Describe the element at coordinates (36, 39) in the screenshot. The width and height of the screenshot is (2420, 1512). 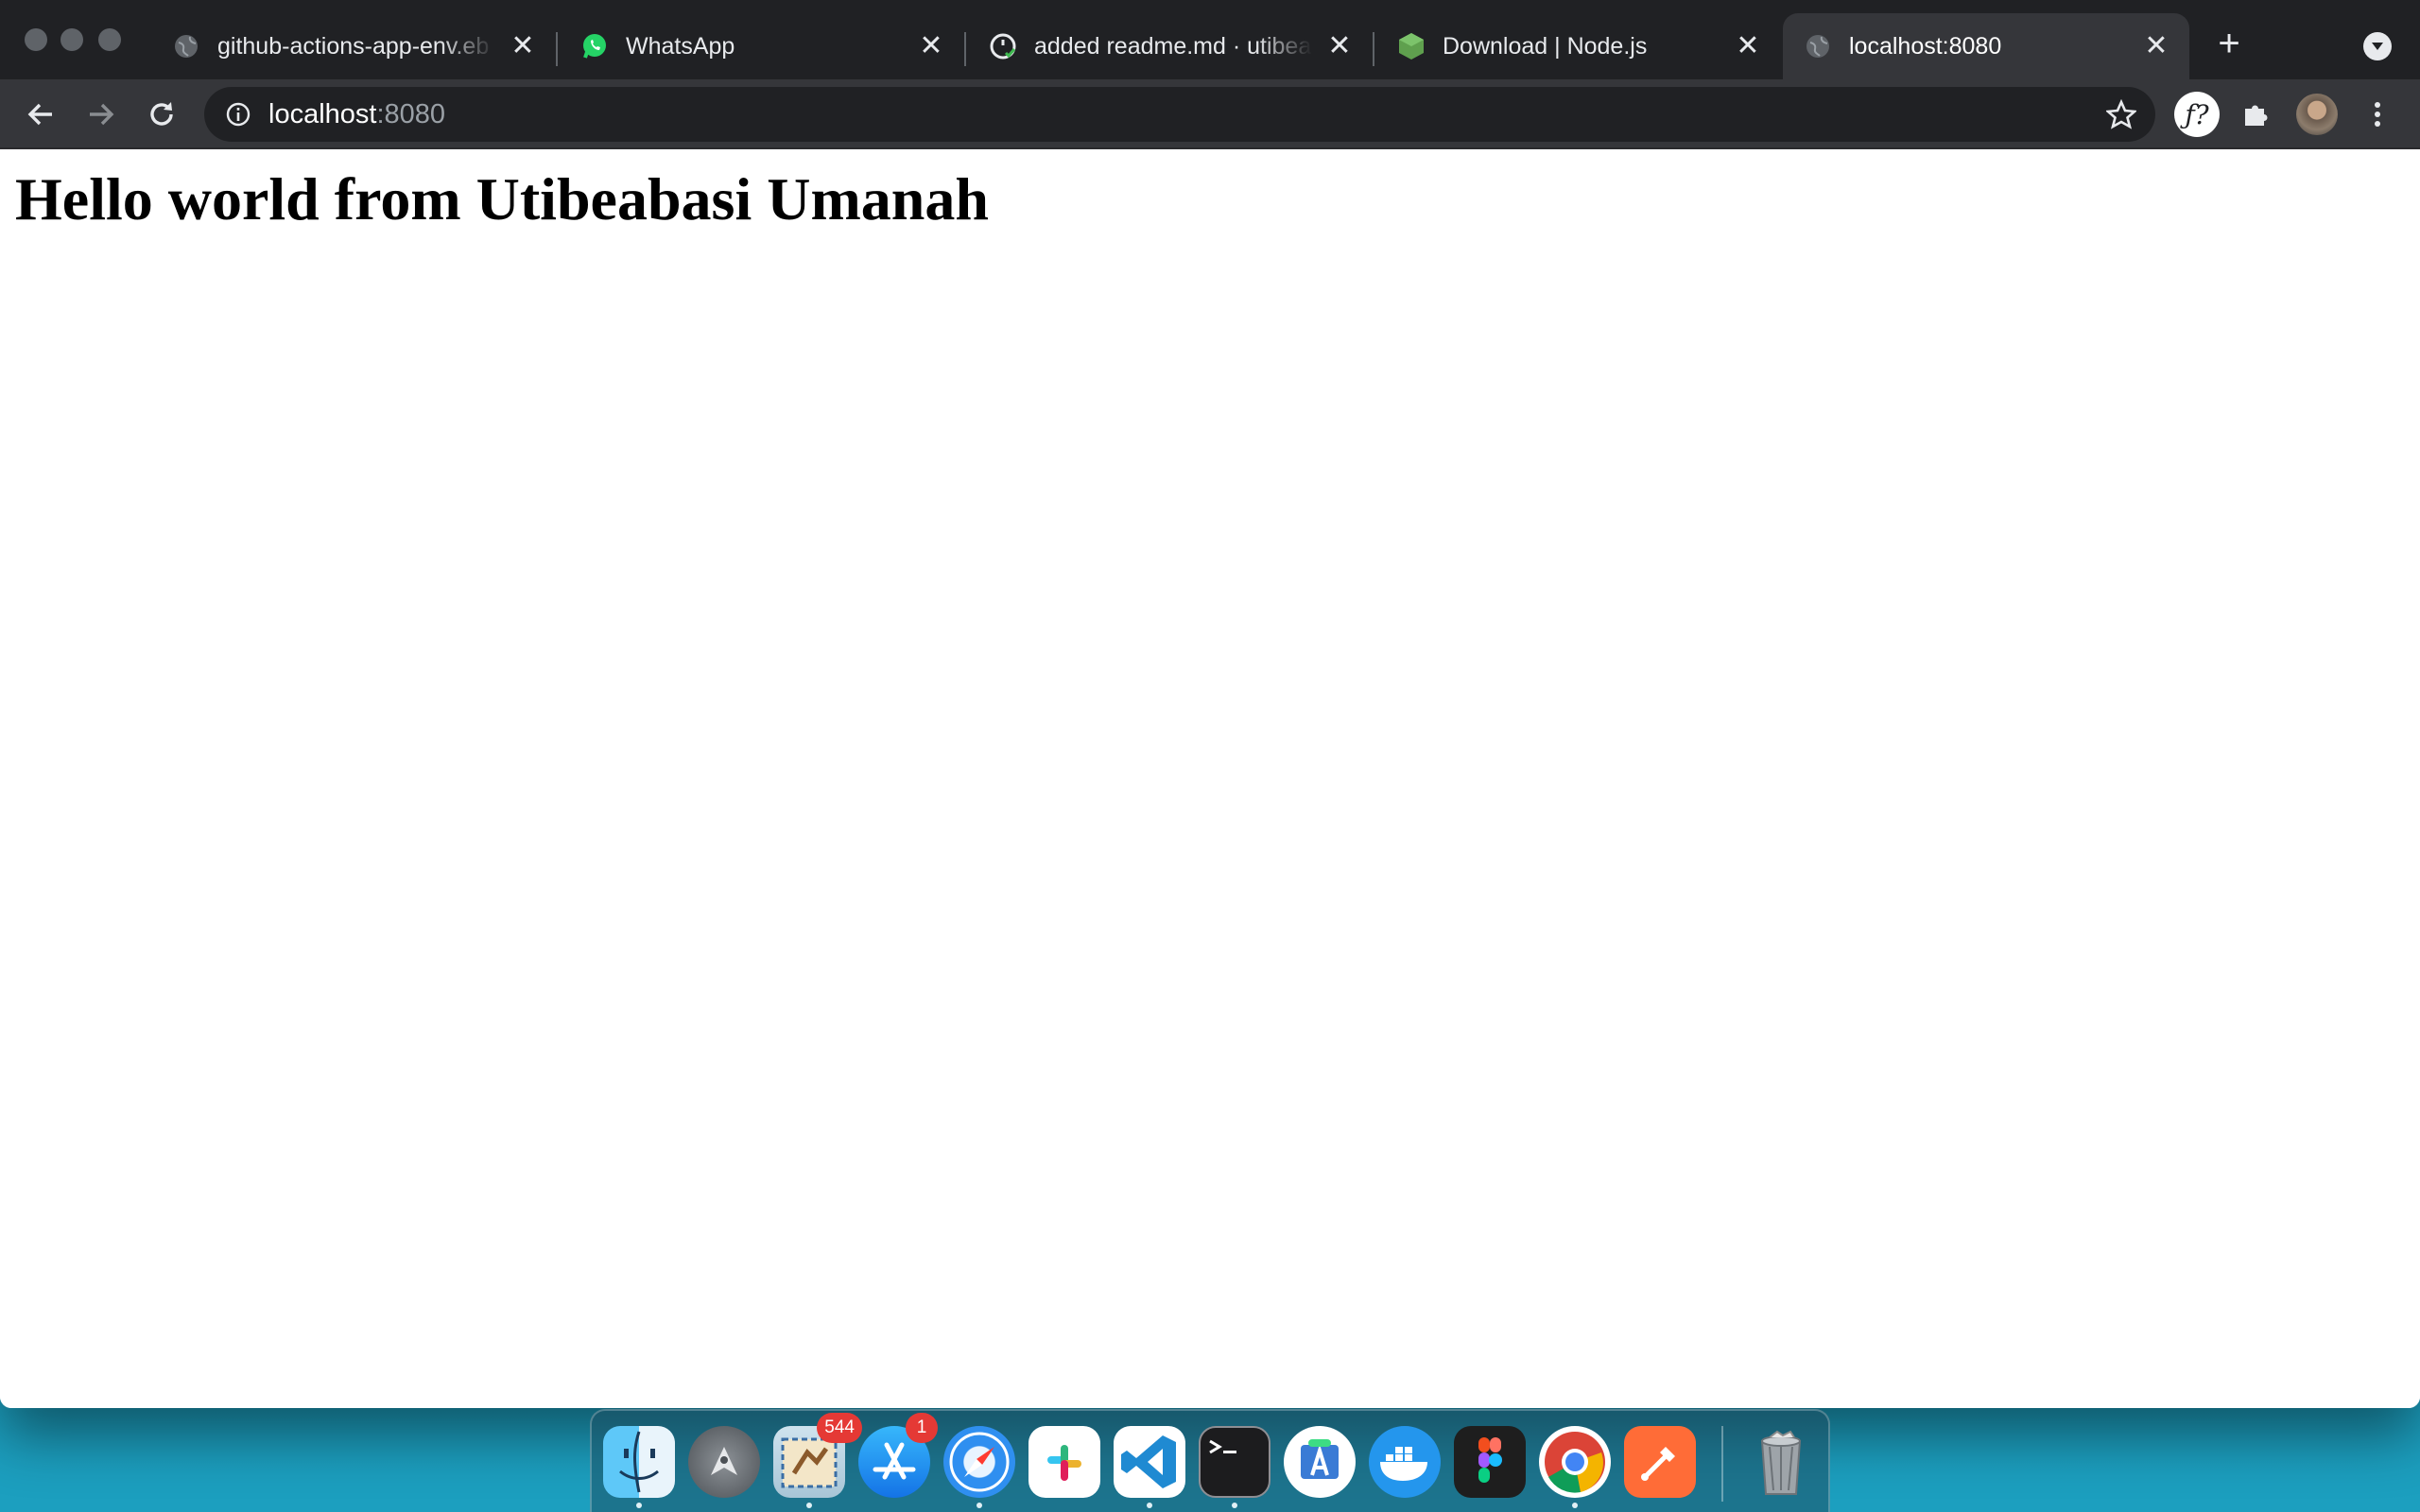
I see `close-window-button` at that location.